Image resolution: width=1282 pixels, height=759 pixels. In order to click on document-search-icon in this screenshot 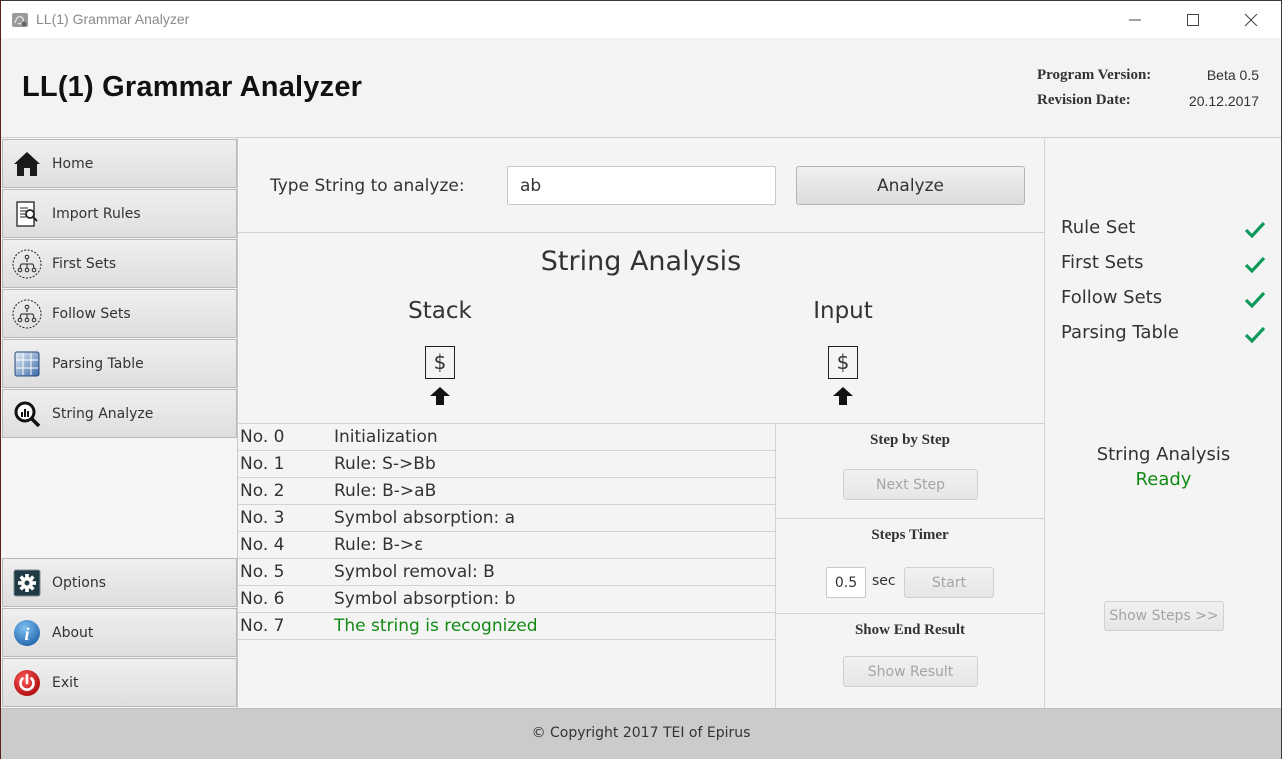, I will do `click(27, 214)`.